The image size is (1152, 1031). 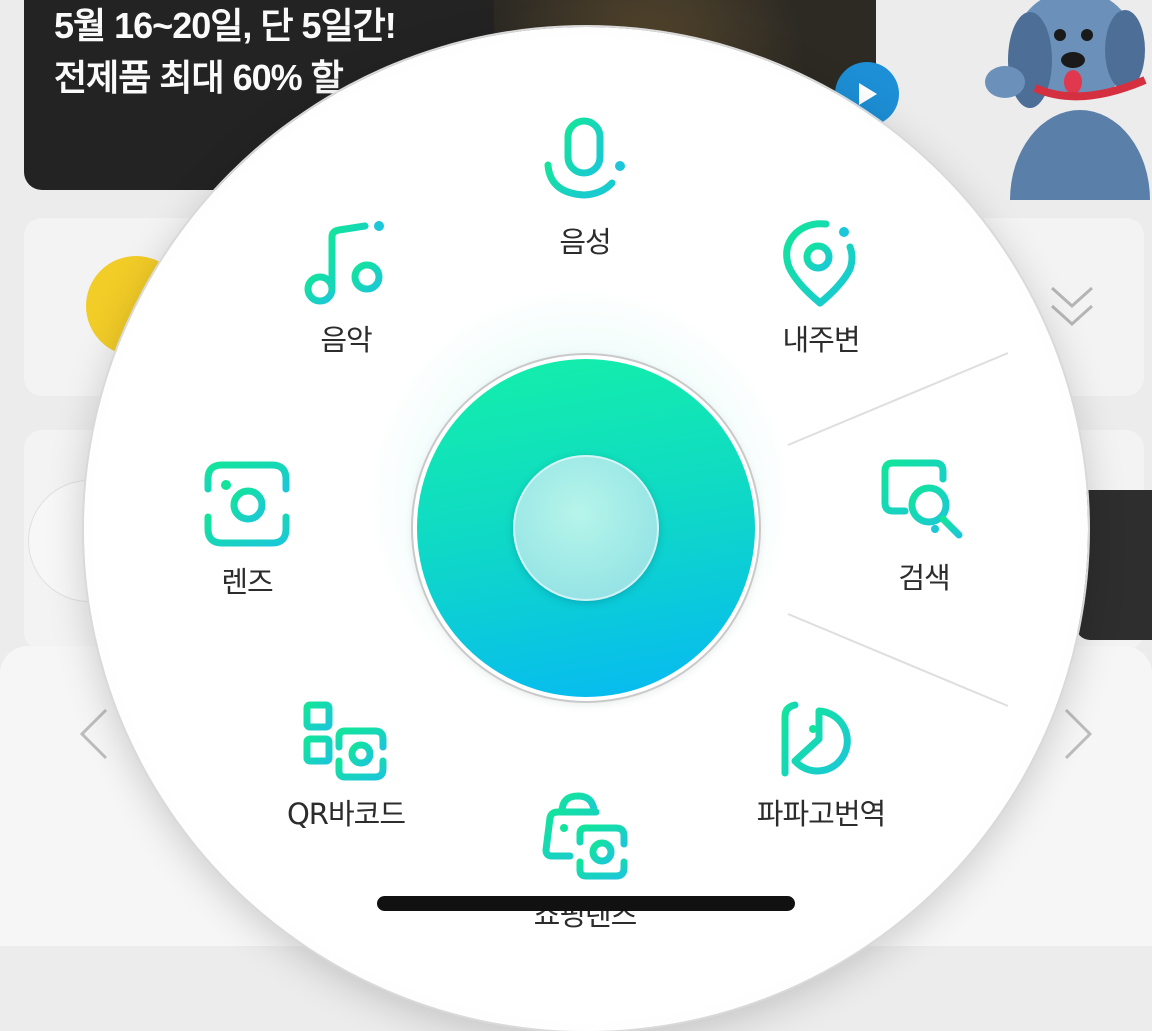 I want to click on shopping-lens-icon, so click(x=585, y=836).